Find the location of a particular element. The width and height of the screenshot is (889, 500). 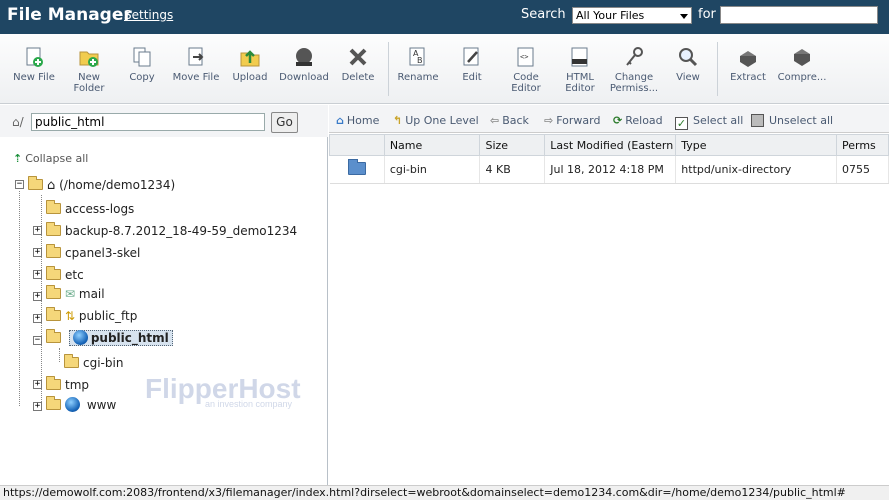

row-modified: Jul 18, 2012 4:18 PM is located at coordinates (610, 169).